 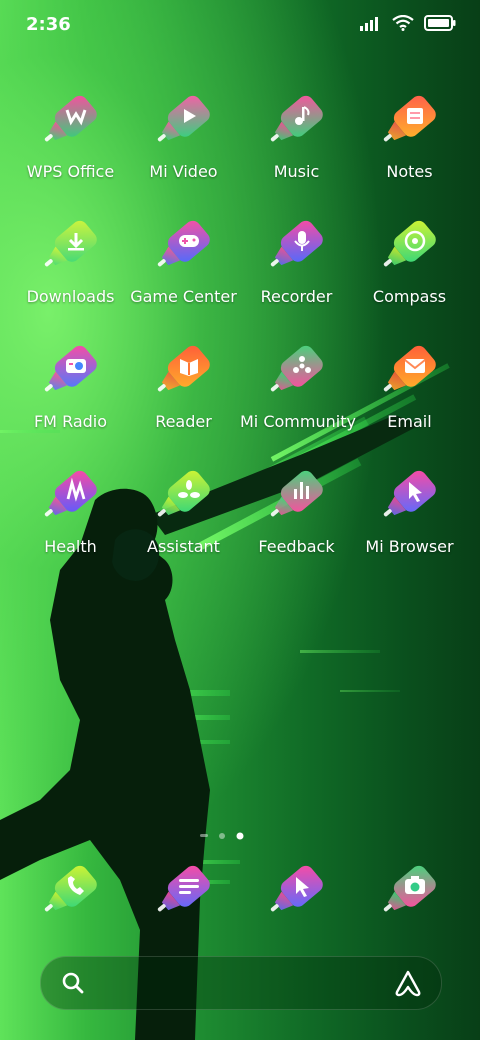 I want to click on app-label: Assistant, so click(x=183, y=546).